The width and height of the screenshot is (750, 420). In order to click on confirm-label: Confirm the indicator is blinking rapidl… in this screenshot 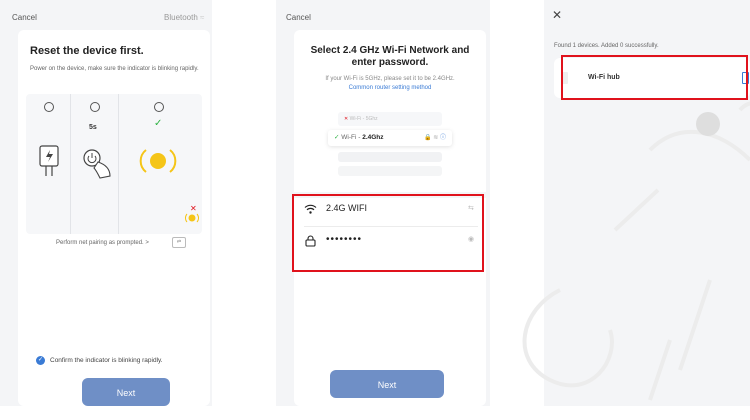, I will do `click(106, 360)`.